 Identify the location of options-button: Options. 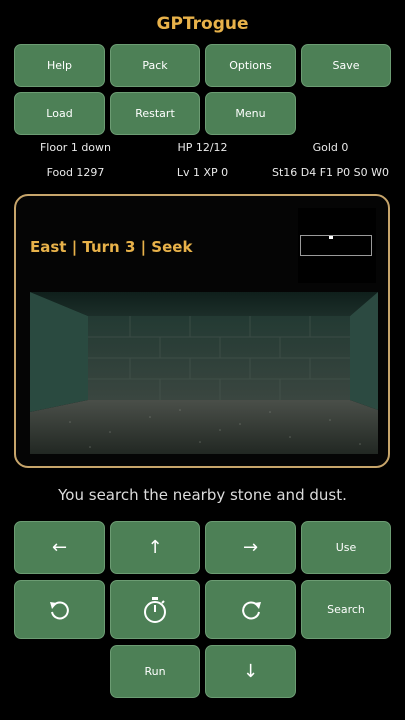
(250, 65).